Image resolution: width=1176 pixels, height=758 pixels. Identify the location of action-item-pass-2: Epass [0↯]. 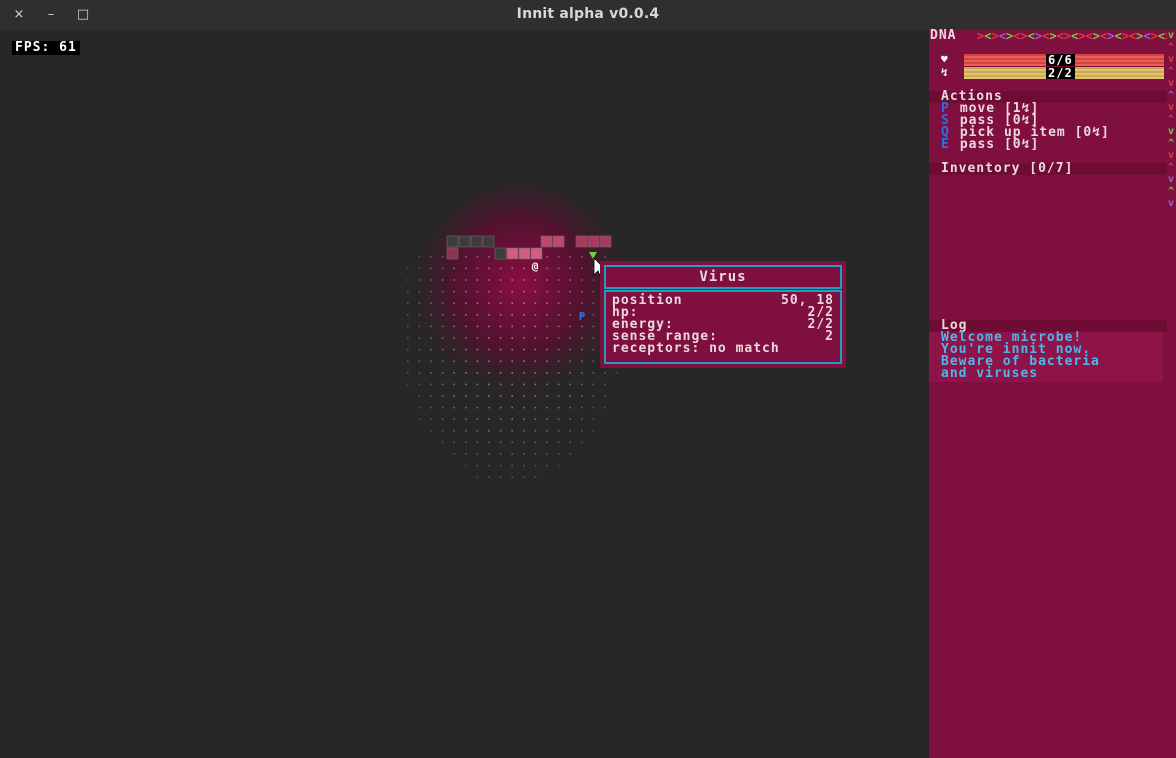
(990, 144).